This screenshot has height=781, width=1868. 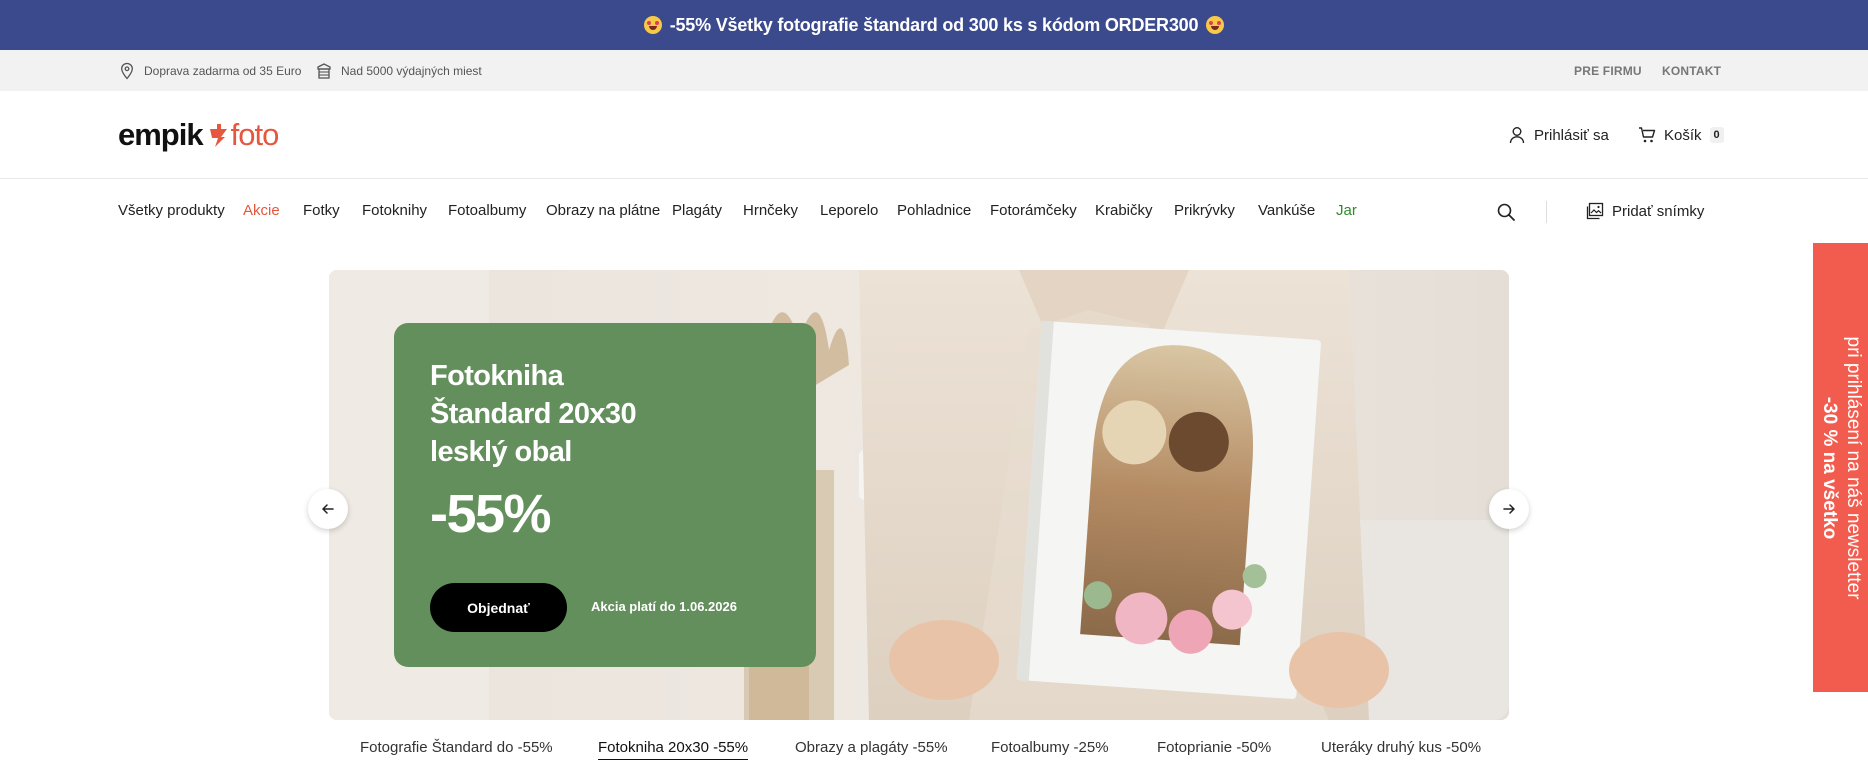 I want to click on login-label: Prihlásiť sa, so click(x=1571, y=135).